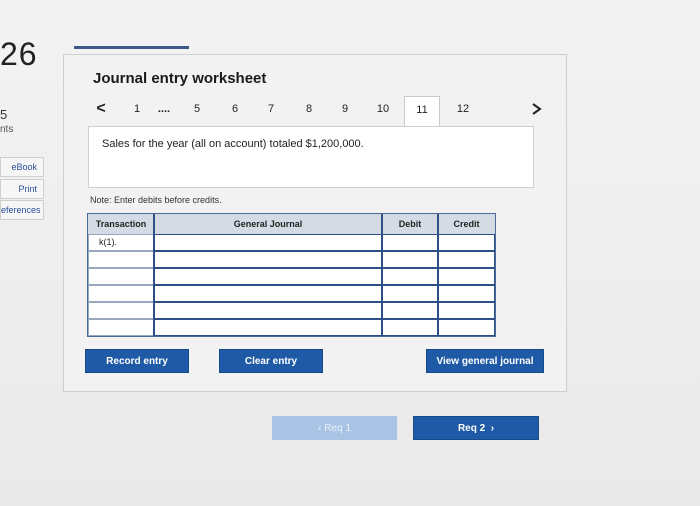 This screenshot has width=700, height=506. I want to click on table-row-6-account, so click(268, 327).